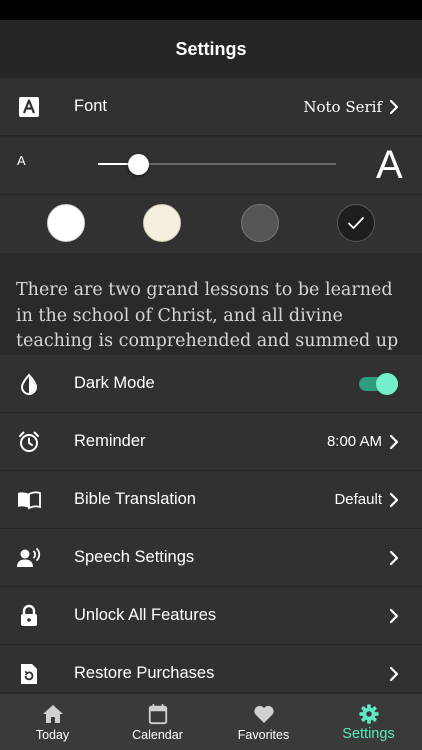 The width and height of the screenshot is (422, 750). What do you see at coordinates (211, 107) in the screenshot?
I see `font-row: Font Noto Serif` at bounding box center [211, 107].